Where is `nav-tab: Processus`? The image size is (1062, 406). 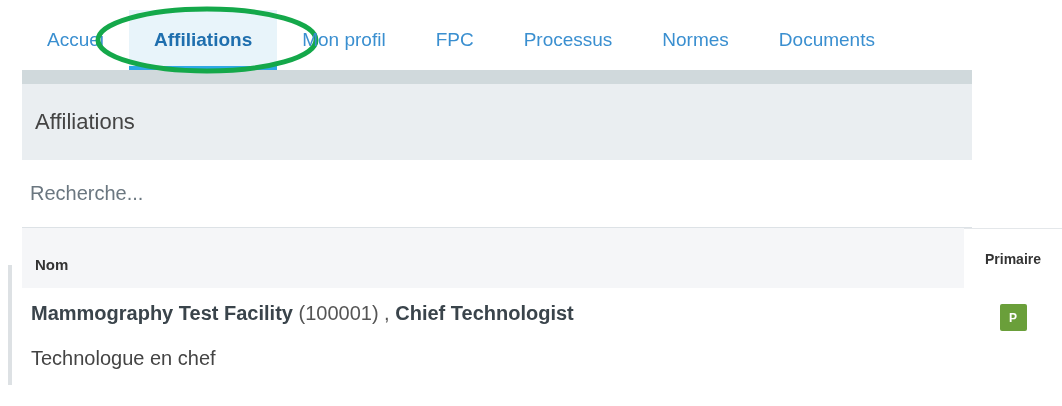
nav-tab: Processus is located at coordinates (568, 40).